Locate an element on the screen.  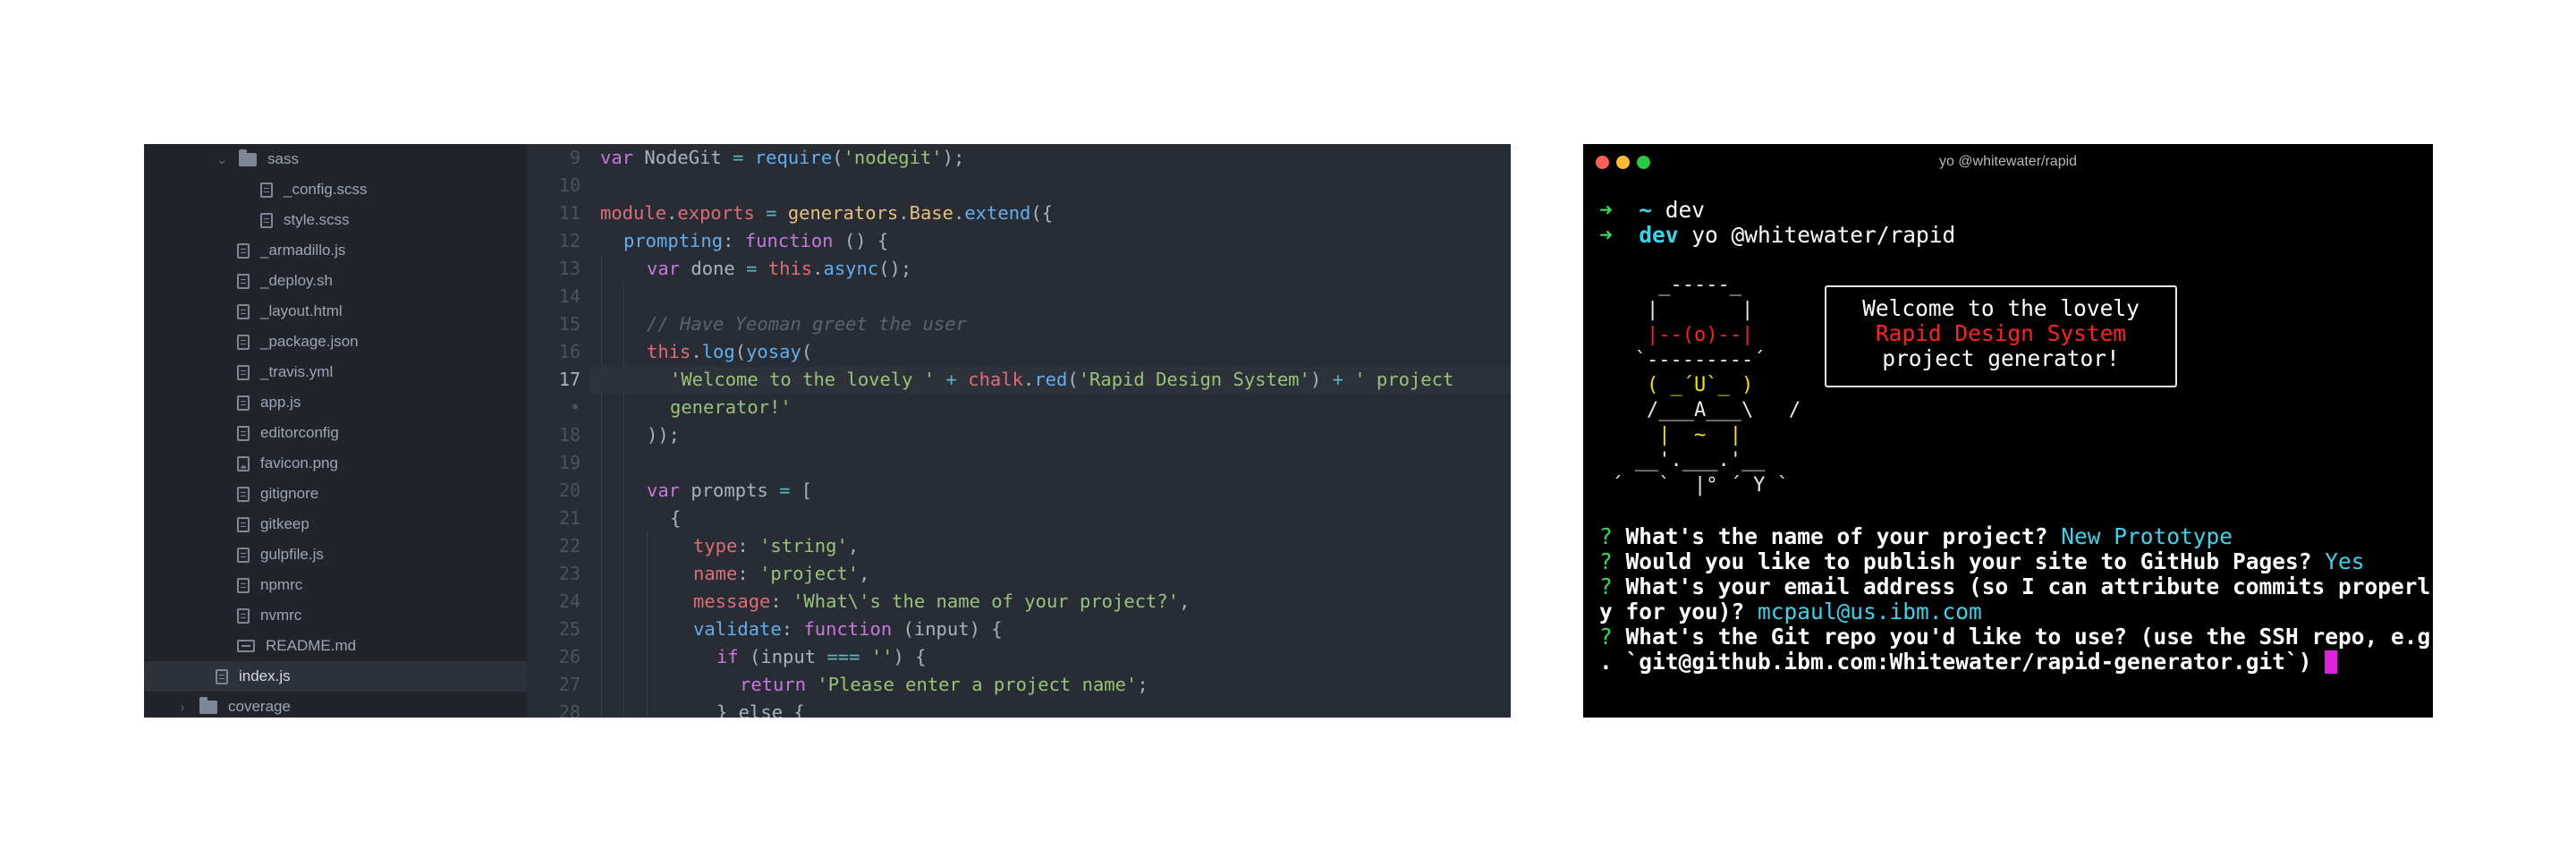
tree-file-app: app.js is located at coordinates (335, 402).